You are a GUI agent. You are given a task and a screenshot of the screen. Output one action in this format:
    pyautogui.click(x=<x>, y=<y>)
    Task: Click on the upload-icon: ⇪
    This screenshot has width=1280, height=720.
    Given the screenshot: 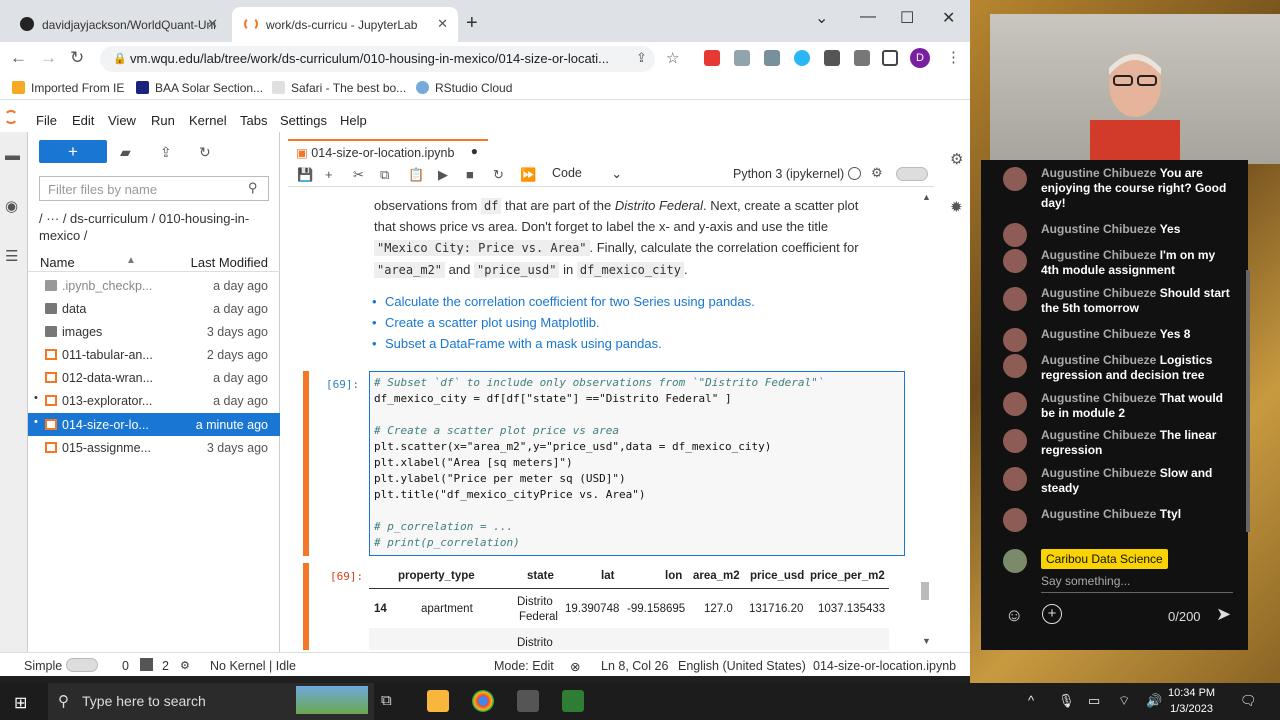 What is the action you would take?
    pyautogui.click(x=166, y=152)
    